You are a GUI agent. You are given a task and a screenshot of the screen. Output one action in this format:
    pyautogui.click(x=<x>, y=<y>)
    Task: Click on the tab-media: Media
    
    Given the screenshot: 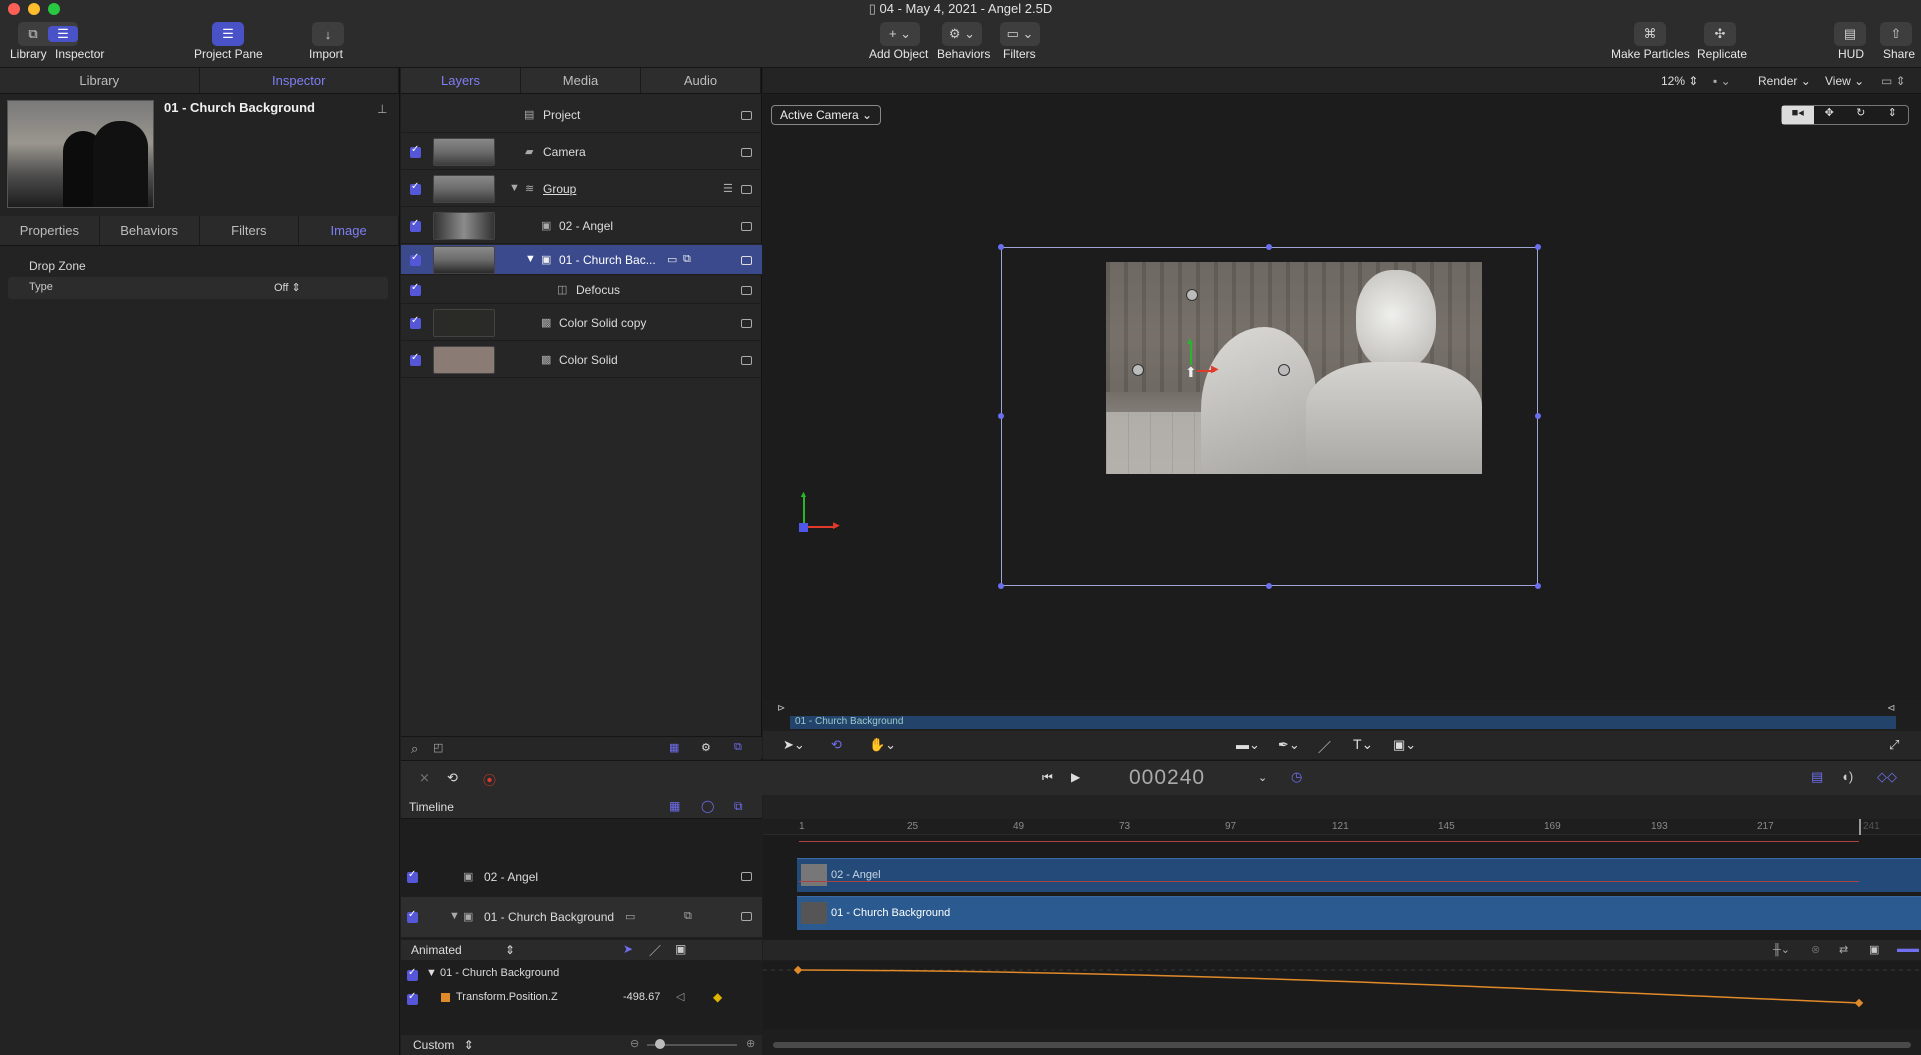 What is the action you would take?
    pyautogui.click(x=581, y=80)
    